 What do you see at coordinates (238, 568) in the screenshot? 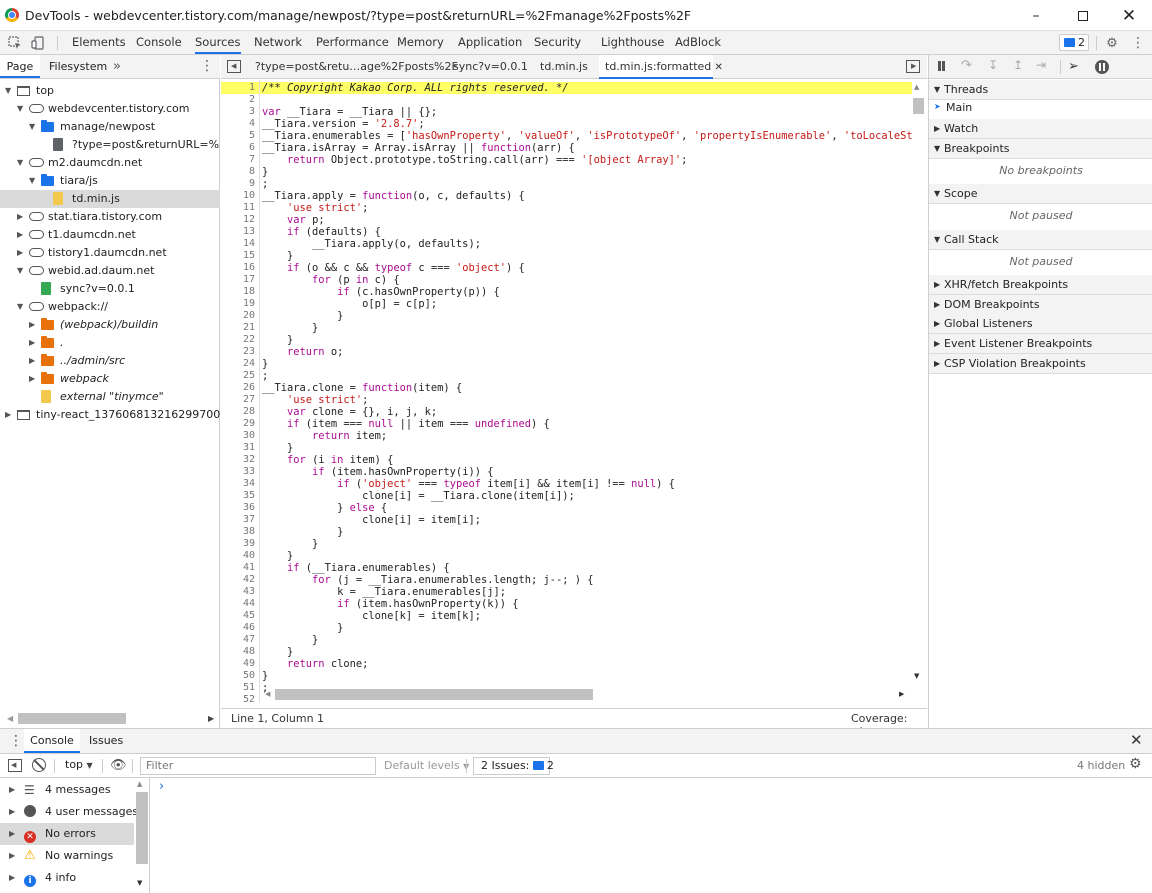
I see `line-number: 41` at bounding box center [238, 568].